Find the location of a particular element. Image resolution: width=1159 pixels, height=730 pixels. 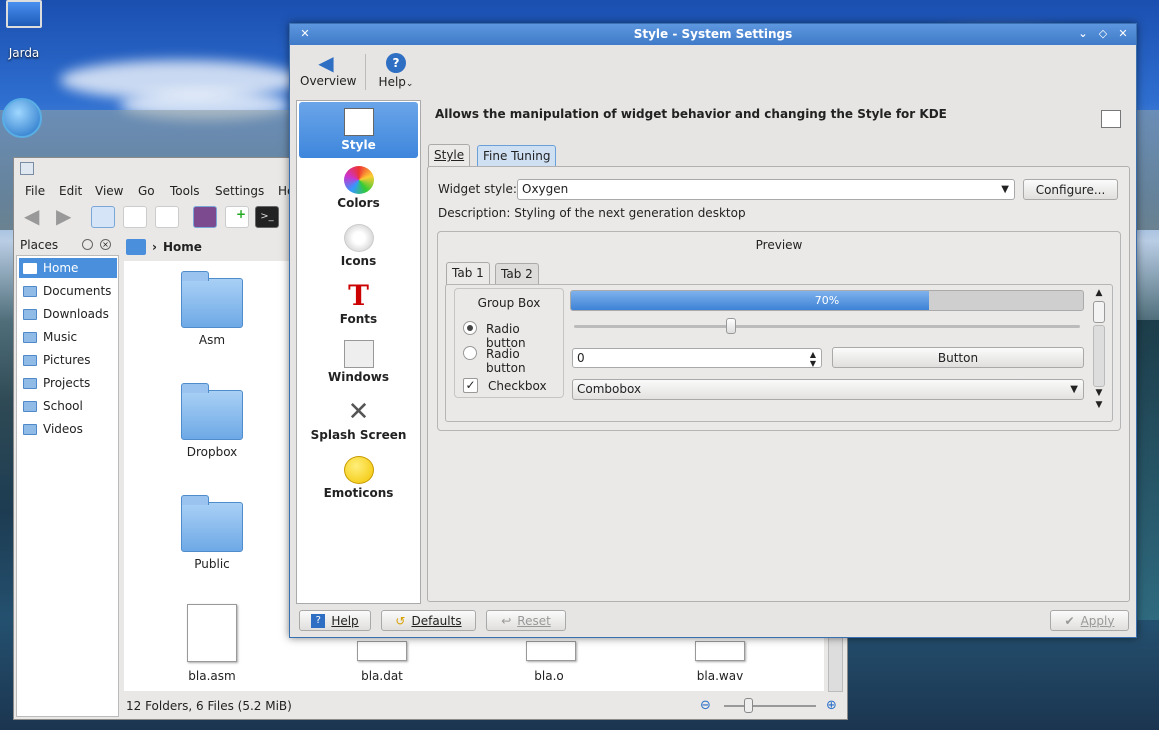

file-name: bla.asm is located at coordinates (212, 676).